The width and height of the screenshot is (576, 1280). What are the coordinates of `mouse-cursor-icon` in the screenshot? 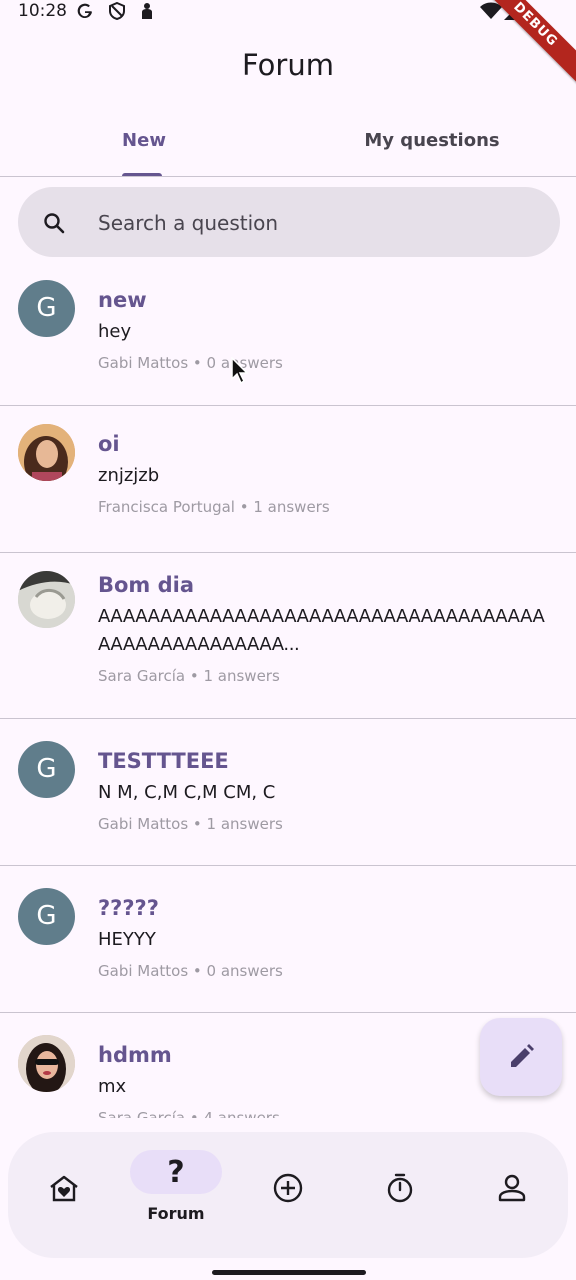 It's located at (240, 371).